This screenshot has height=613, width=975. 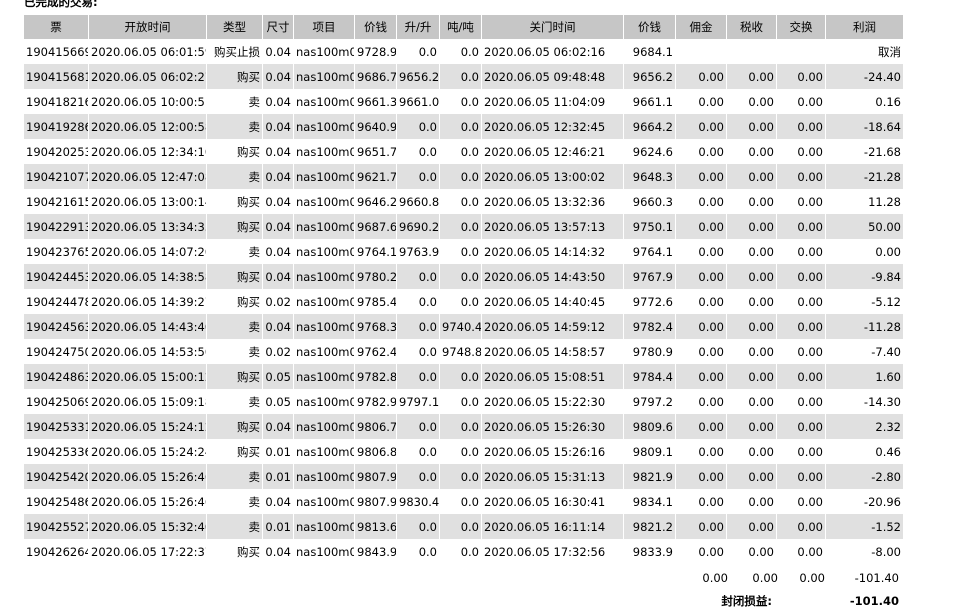 What do you see at coordinates (649, 526) in the screenshot?
I see `cell-close-price: 9821.2` at bounding box center [649, 526].